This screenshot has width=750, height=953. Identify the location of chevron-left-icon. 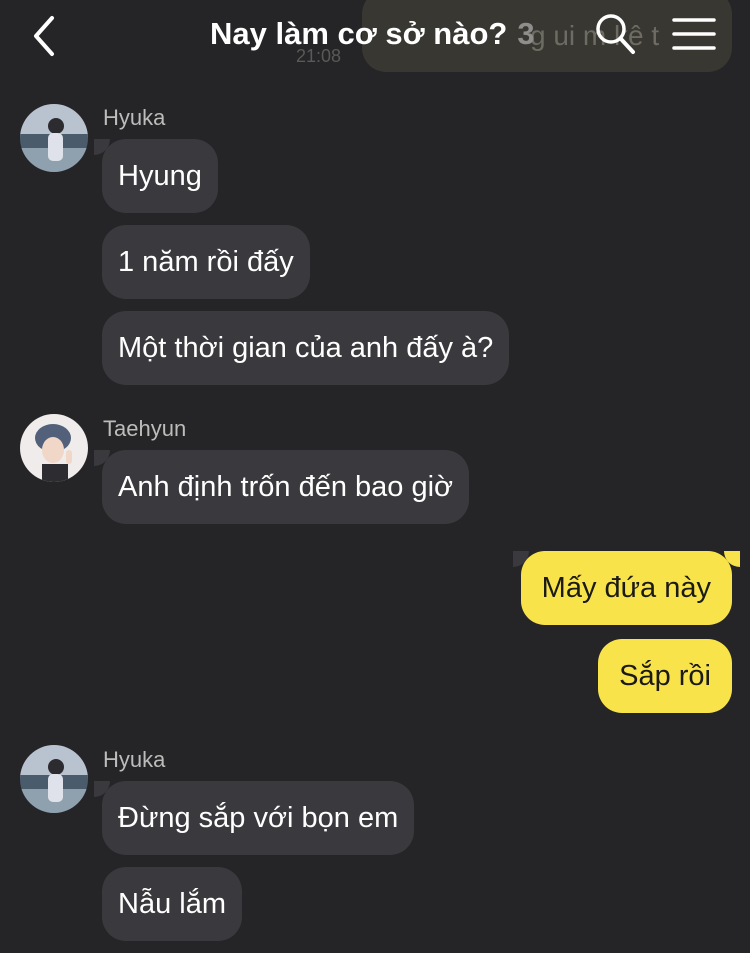
(44, 36).